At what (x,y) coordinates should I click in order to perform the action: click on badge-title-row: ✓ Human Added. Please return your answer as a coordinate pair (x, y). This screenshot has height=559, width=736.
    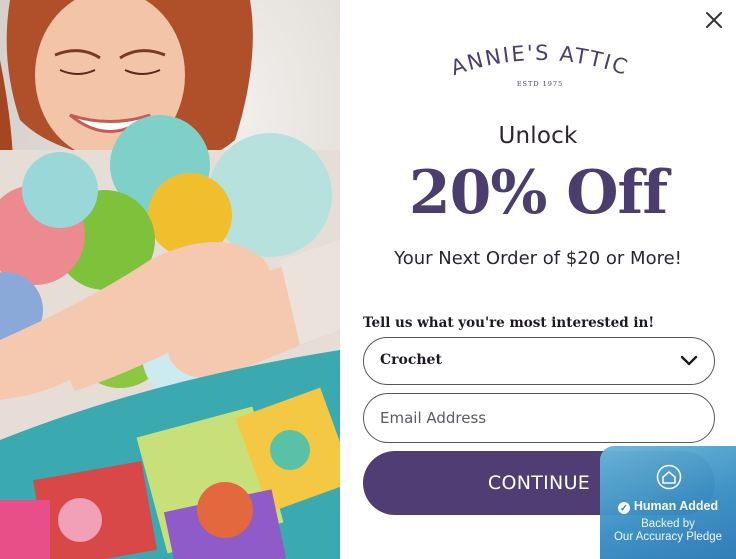
    Looking at the image, I should click on (668, 506).